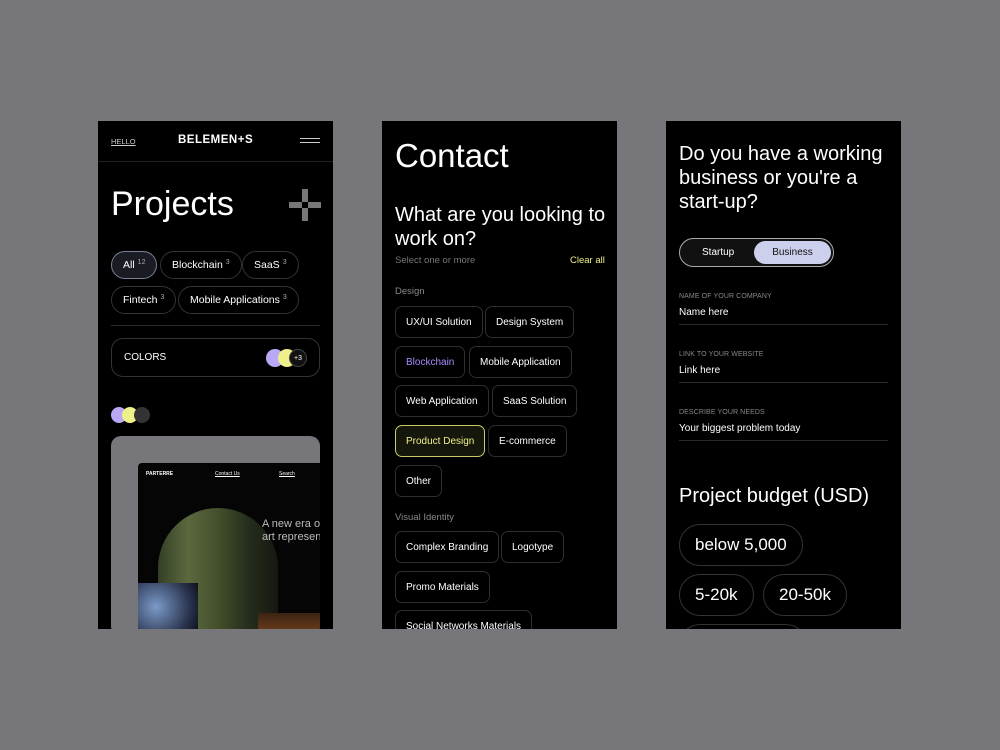 The width and height of the screenshot is (1000, 750). What do you see at coordinates (227, 474) in the screenshot?
I see `preview-nav: Contact Us` at bounding box center [227, 474].